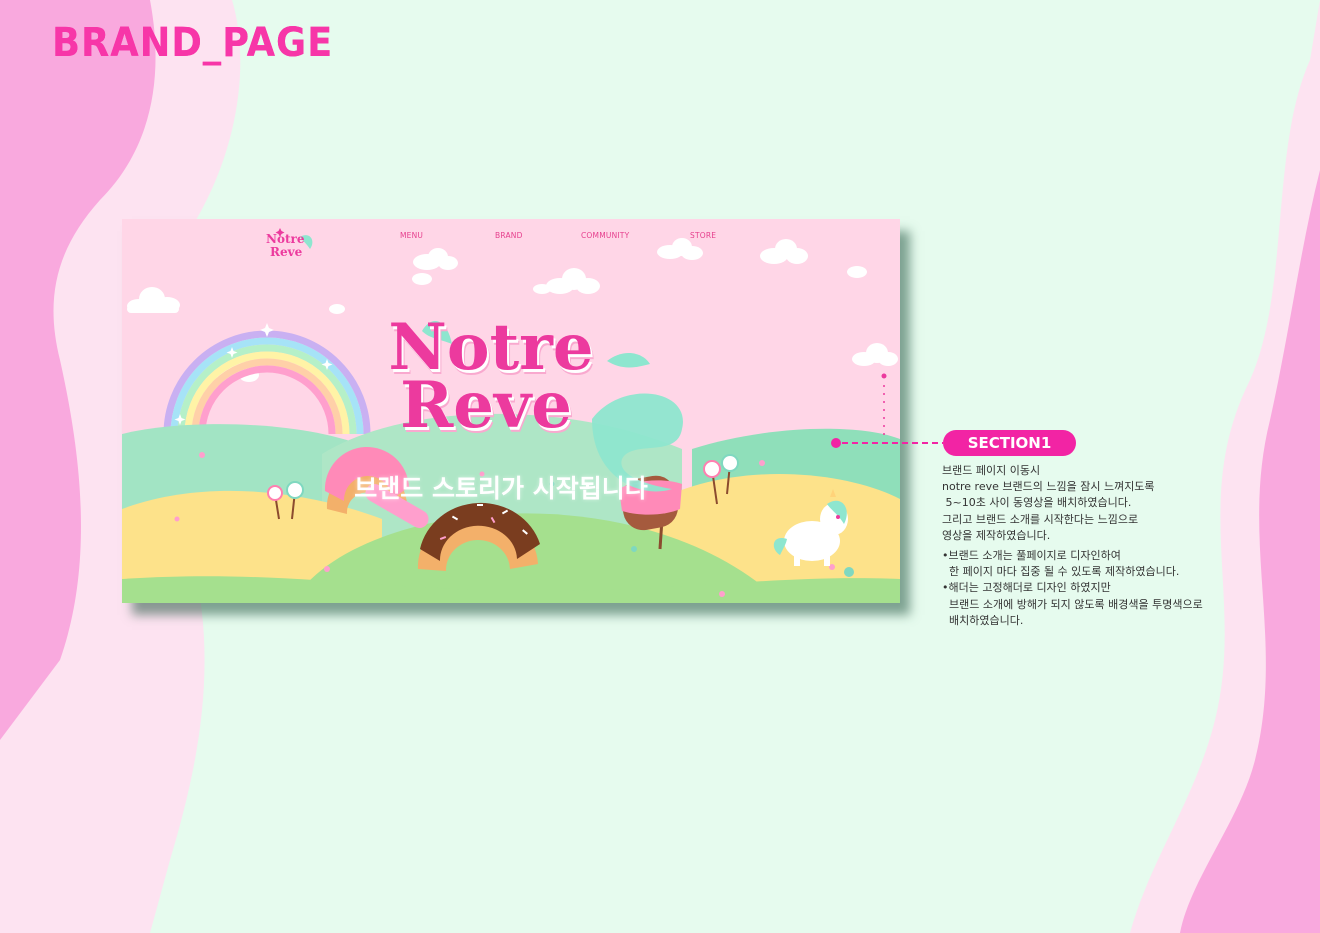 This screenshot has width=1320, height=933. Describe the element at coordinates (1031, 556) in the screenshot. I see `desc-bullet: •브랜드 소개는 풀페이지로 디자인하여` at that location.